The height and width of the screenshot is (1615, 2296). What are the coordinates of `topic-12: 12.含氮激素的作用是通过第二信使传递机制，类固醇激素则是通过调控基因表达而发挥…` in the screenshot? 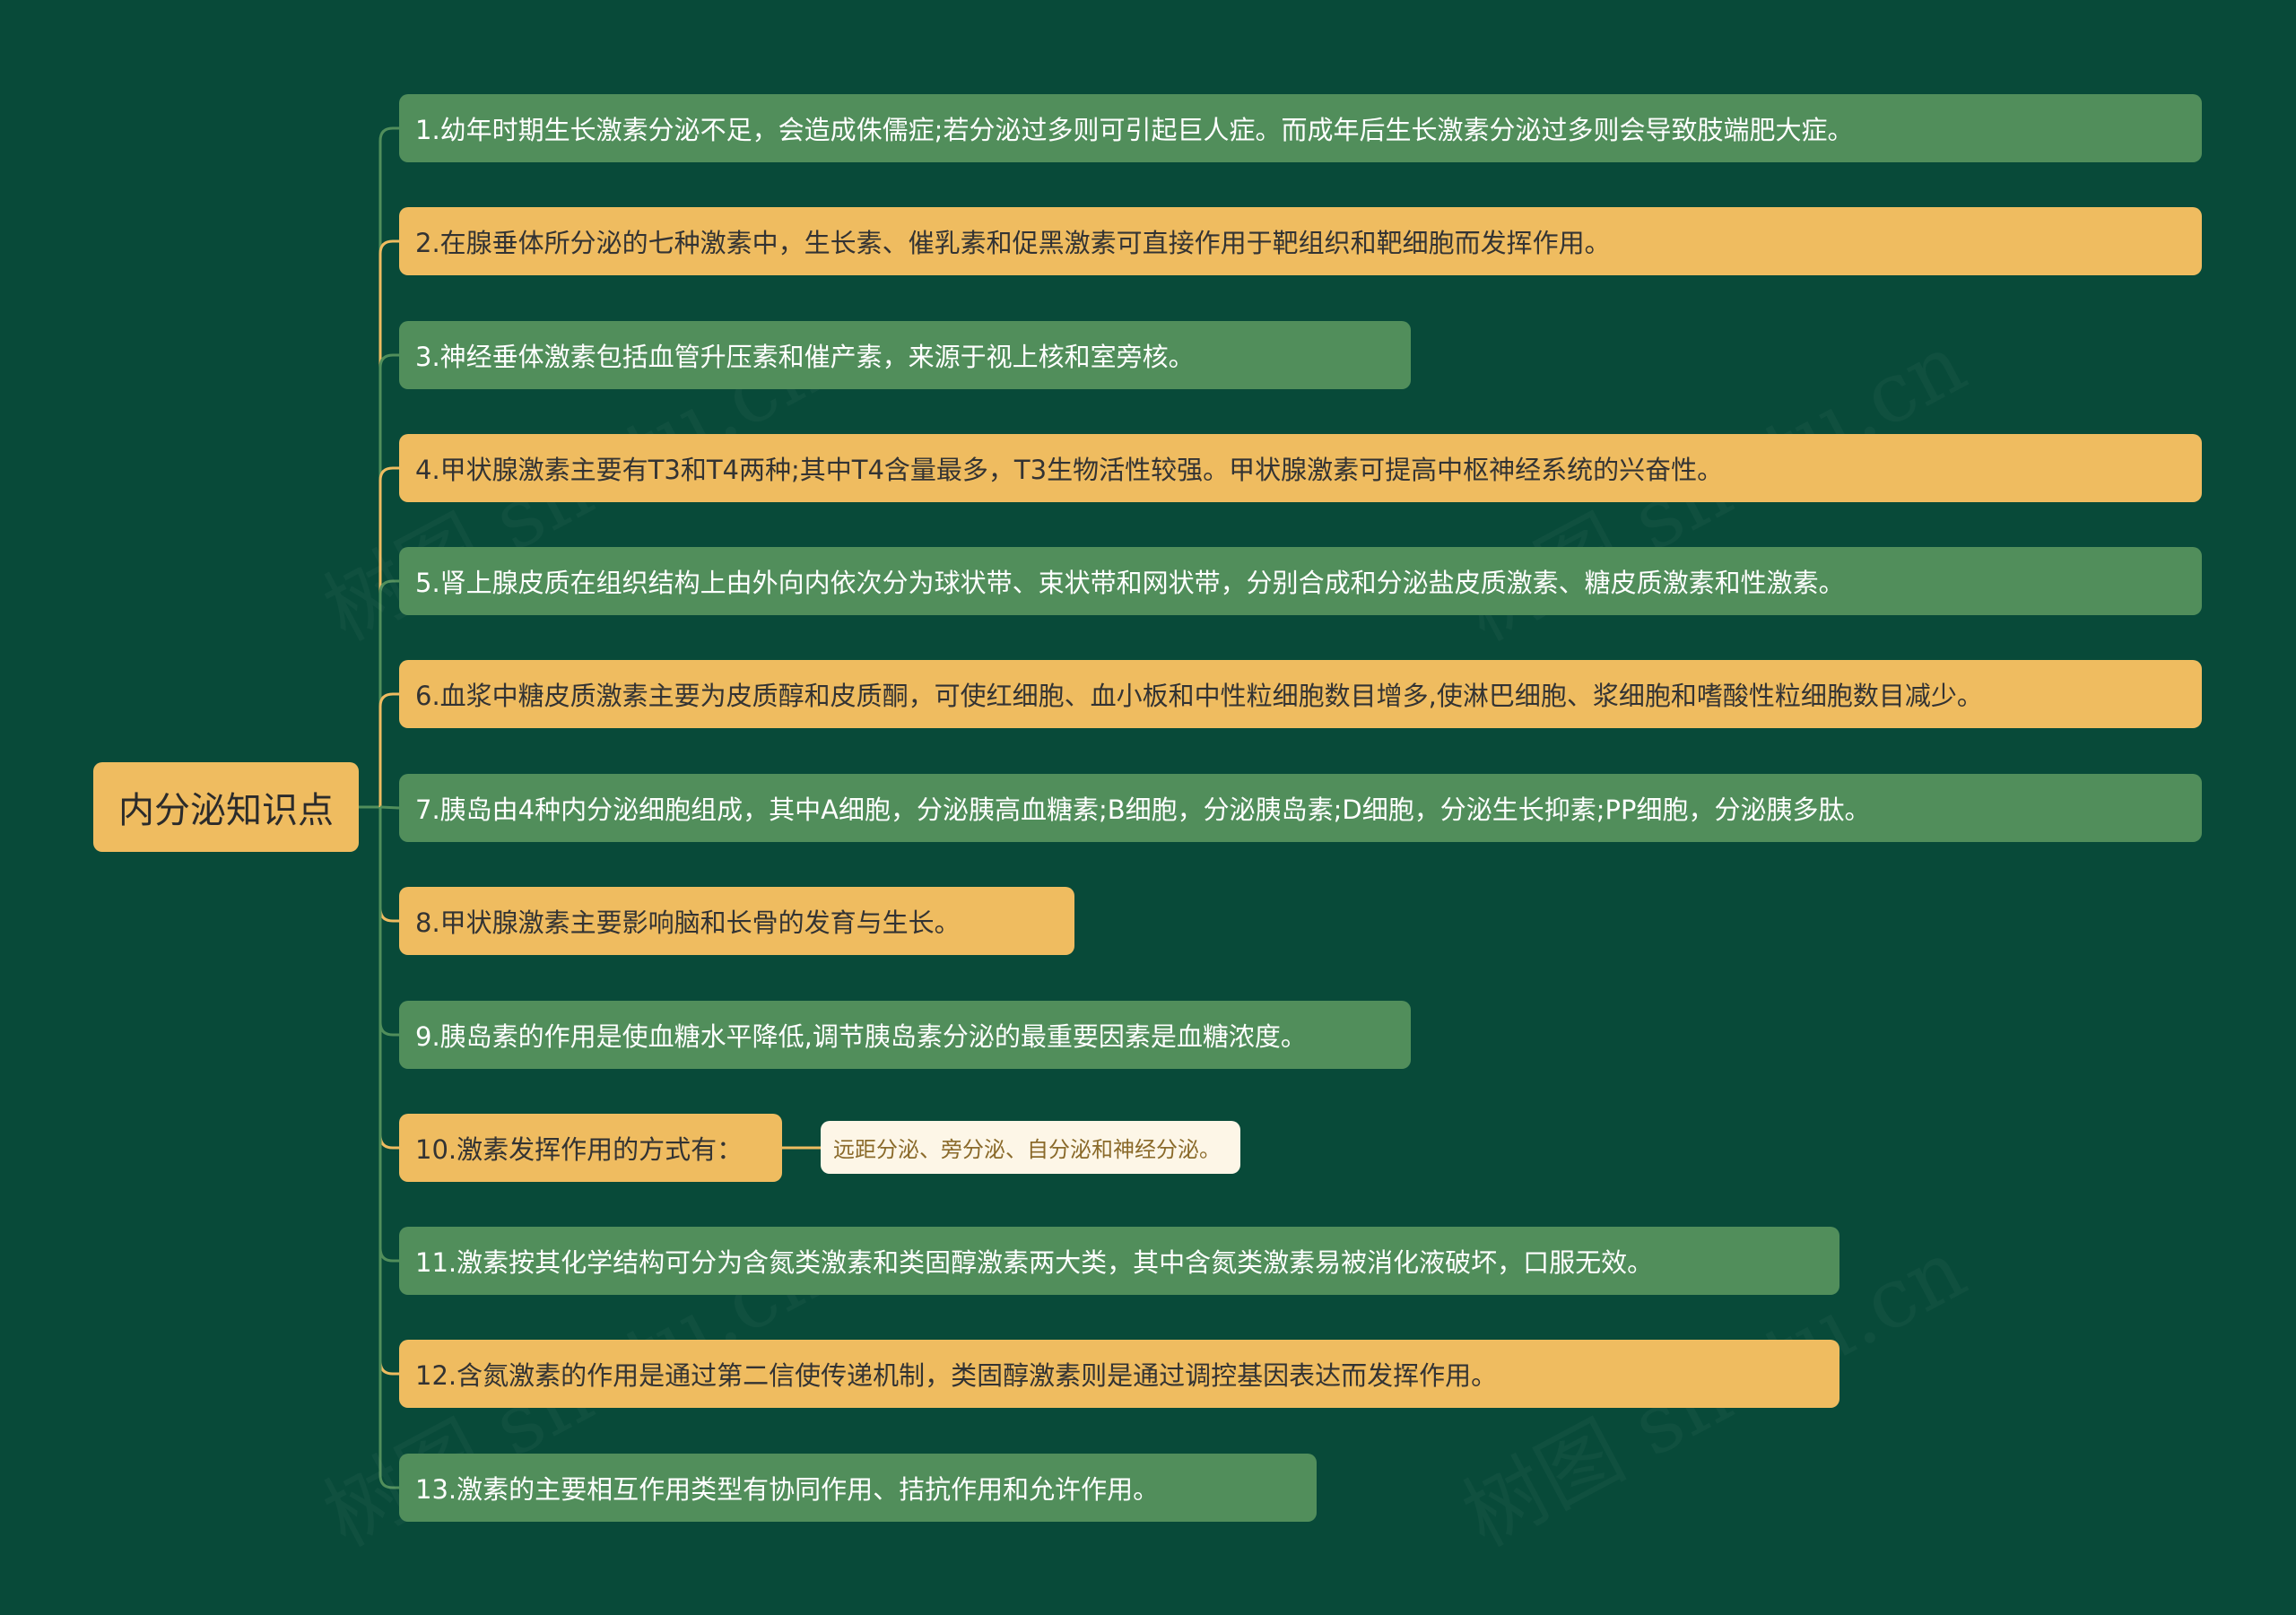 It's located at (1119, 1374).